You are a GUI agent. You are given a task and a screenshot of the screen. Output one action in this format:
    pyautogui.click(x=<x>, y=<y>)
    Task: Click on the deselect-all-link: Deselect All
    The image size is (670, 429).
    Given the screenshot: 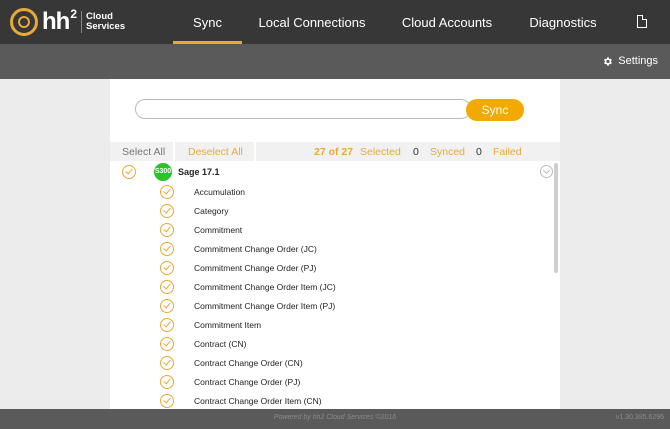 What is the action you would take?
    pyautogui.click(x=215, y=152)
    